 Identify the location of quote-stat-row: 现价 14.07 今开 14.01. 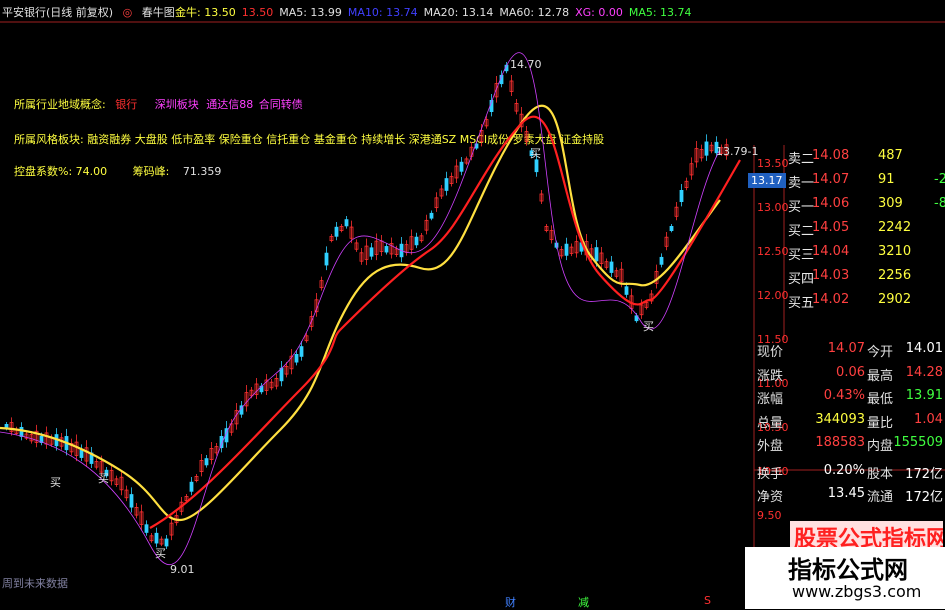
(851, 352).